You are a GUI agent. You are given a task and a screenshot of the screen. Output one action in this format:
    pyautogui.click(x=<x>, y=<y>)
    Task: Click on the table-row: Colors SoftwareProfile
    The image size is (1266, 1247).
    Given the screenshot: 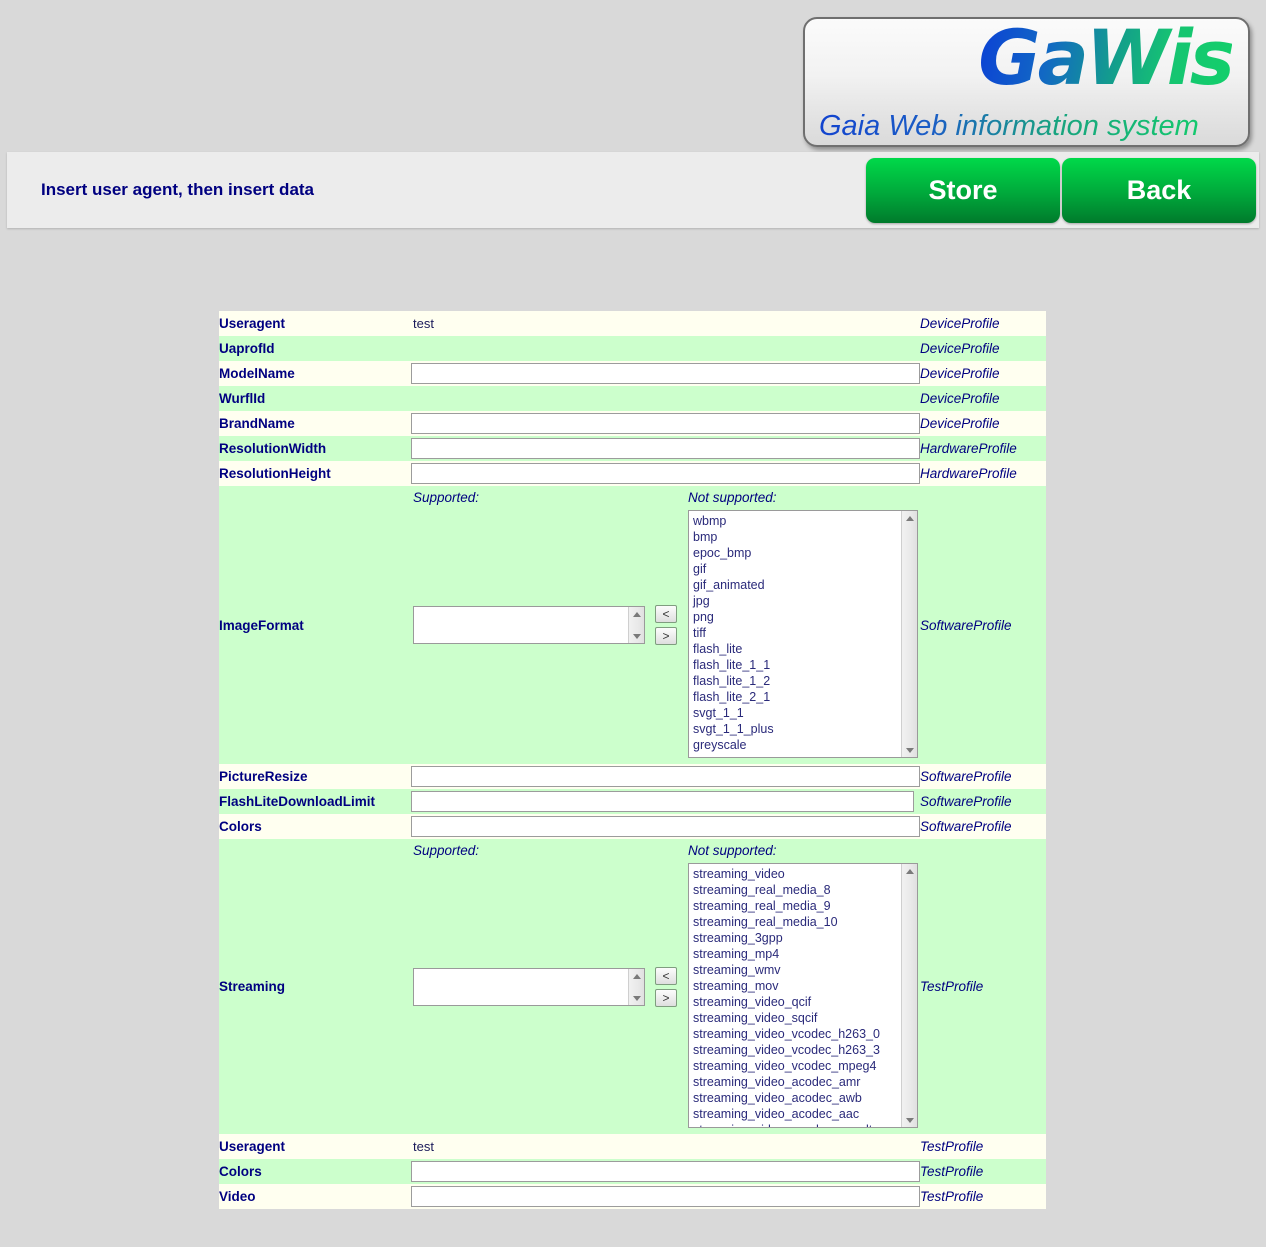 What is the action you would take?
    pyautogui.click(x=632, y=826)
    